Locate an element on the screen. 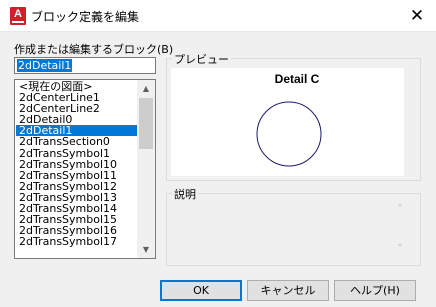 The image size is (436, 307). preview-circle is located at coordinates (289, 134).